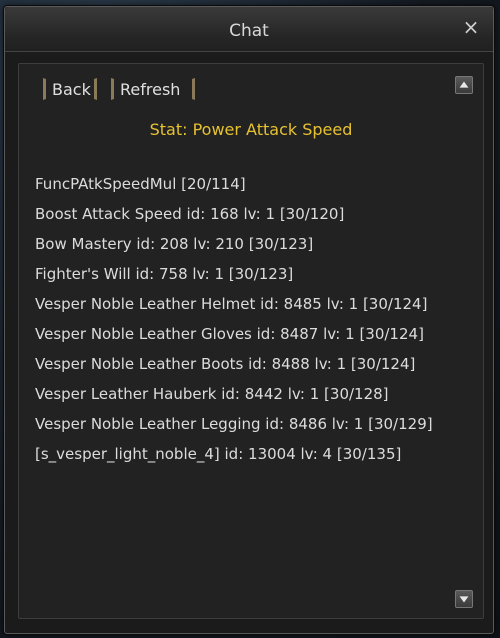  I want to click on list-item: Bow Mastery id: 208 lv: 210 [30/123], so click(174, 244).